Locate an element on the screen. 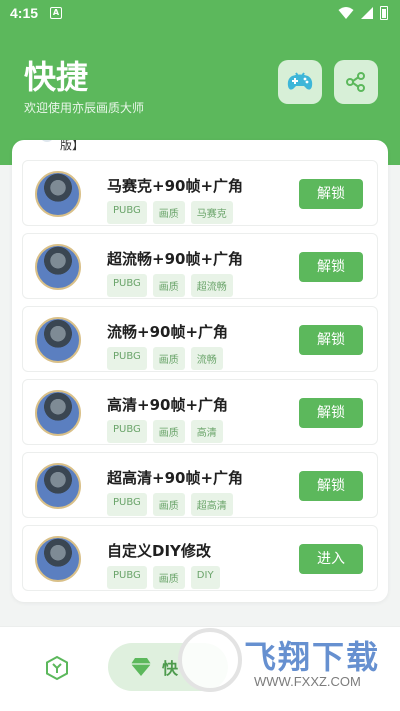 This screenshot has width=400, height=711. watermark: 飞翔下载 WWW.FXXZ.COM is located at coordinates (283, 661).